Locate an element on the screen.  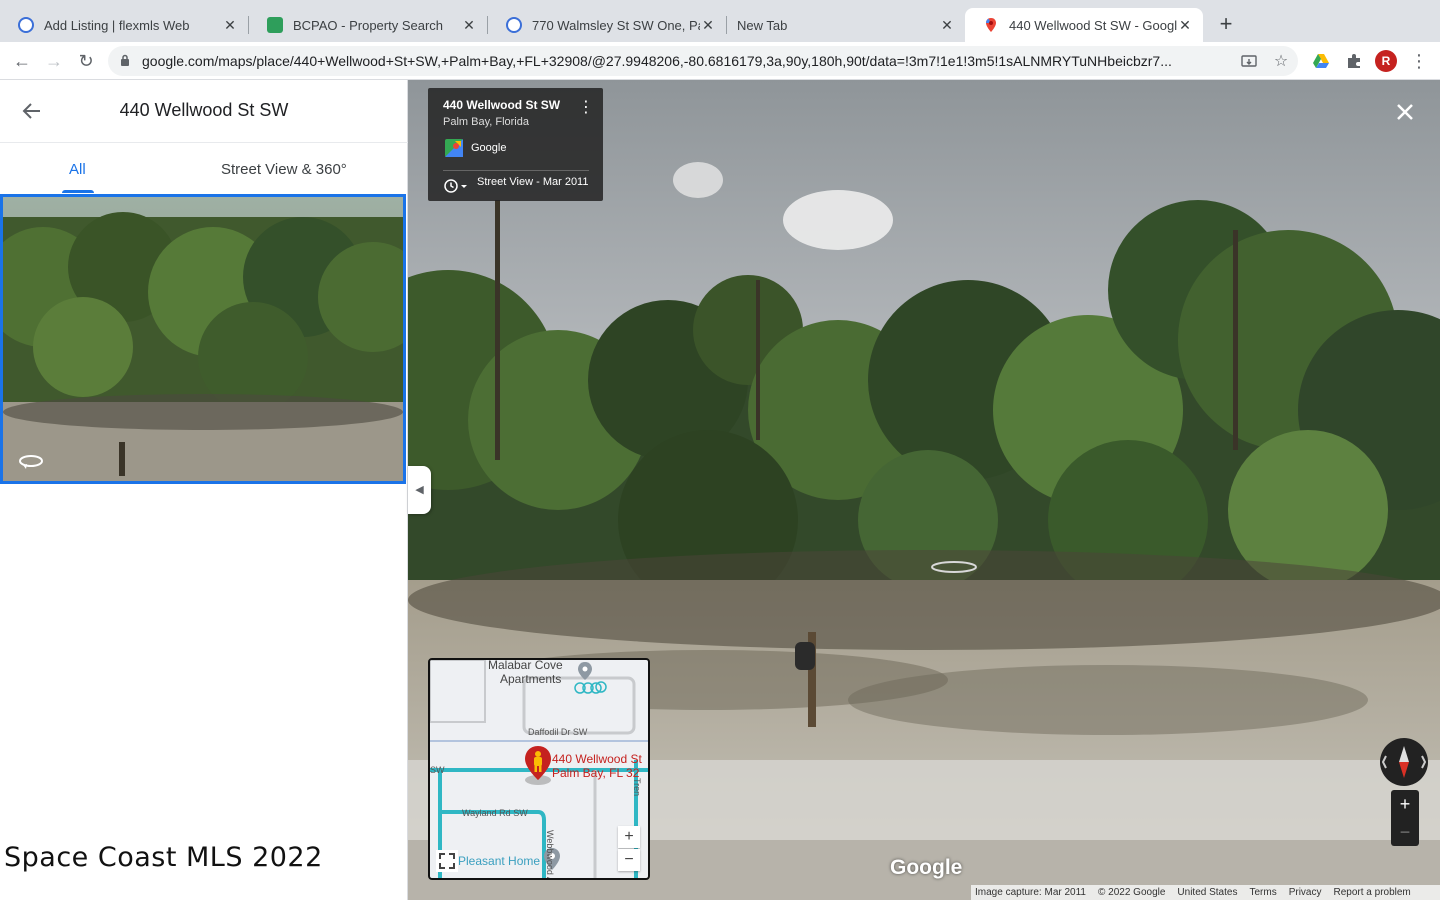
tab-flexmls: Add Listing | flexmls Web ✕ is located at coordinates (124, 25).